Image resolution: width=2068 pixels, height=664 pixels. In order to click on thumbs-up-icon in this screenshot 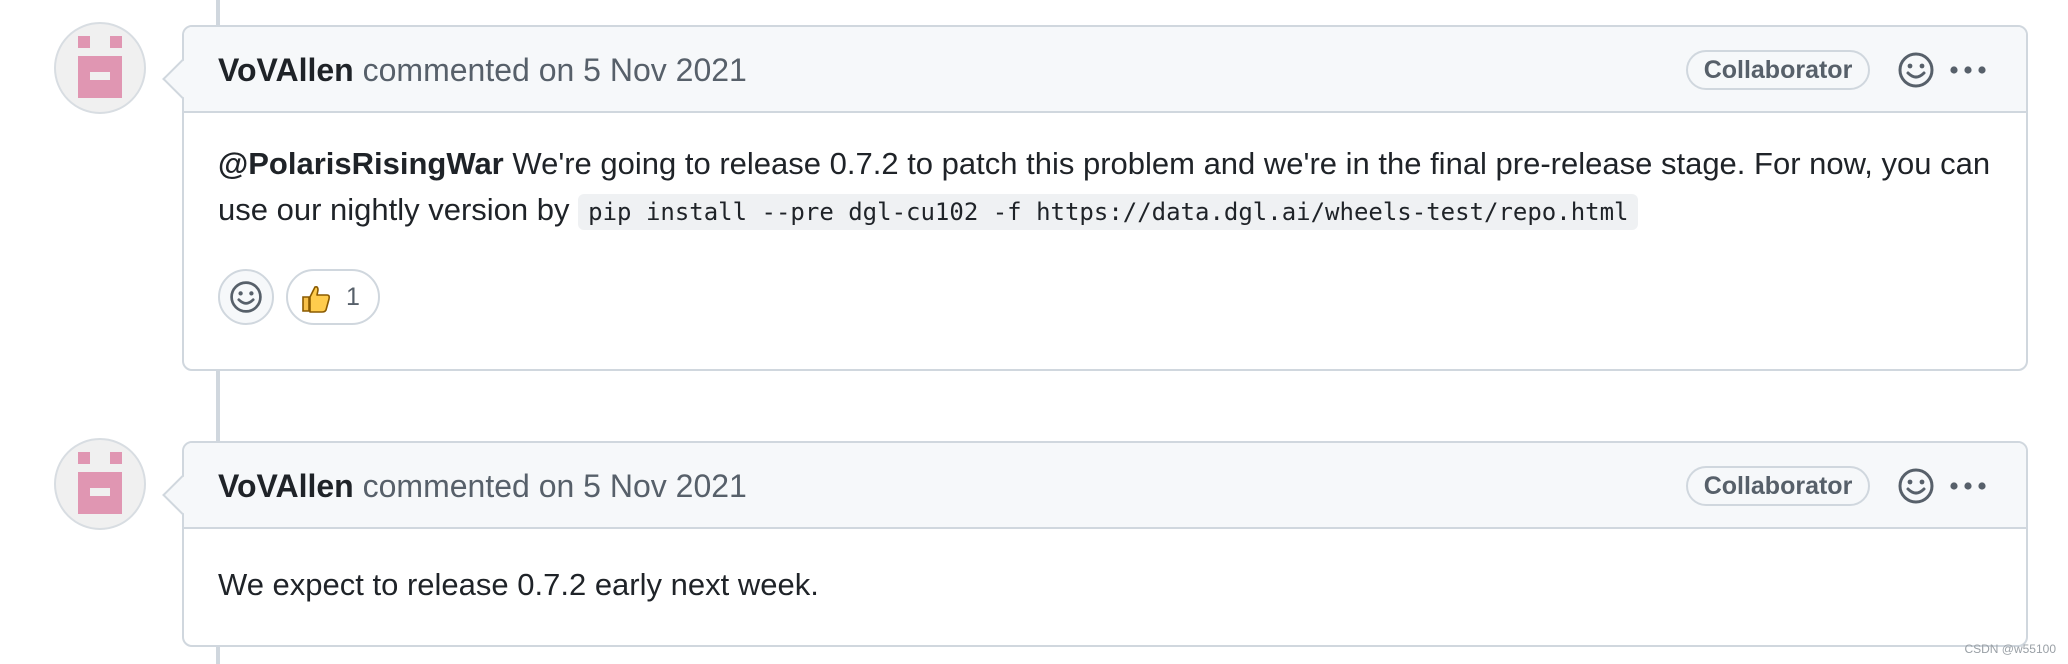, I will do `click(316, 299)`.